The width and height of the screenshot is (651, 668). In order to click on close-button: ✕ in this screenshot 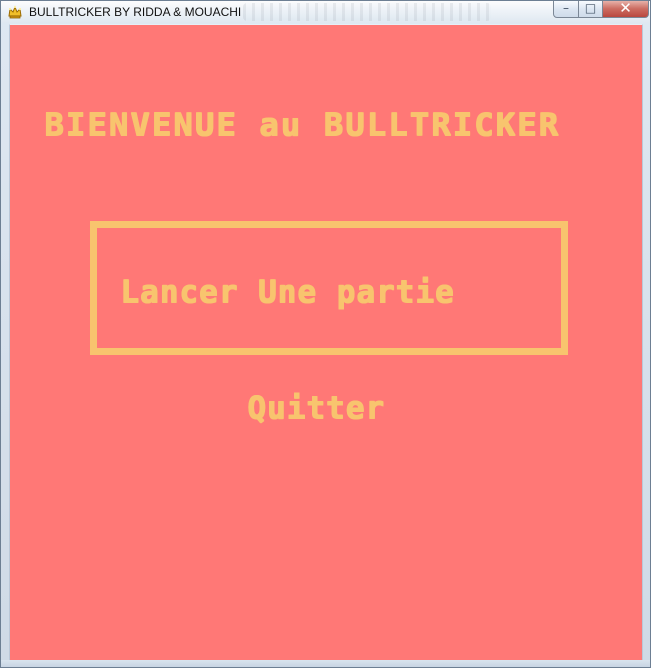, I will do `click(626, 9)`.